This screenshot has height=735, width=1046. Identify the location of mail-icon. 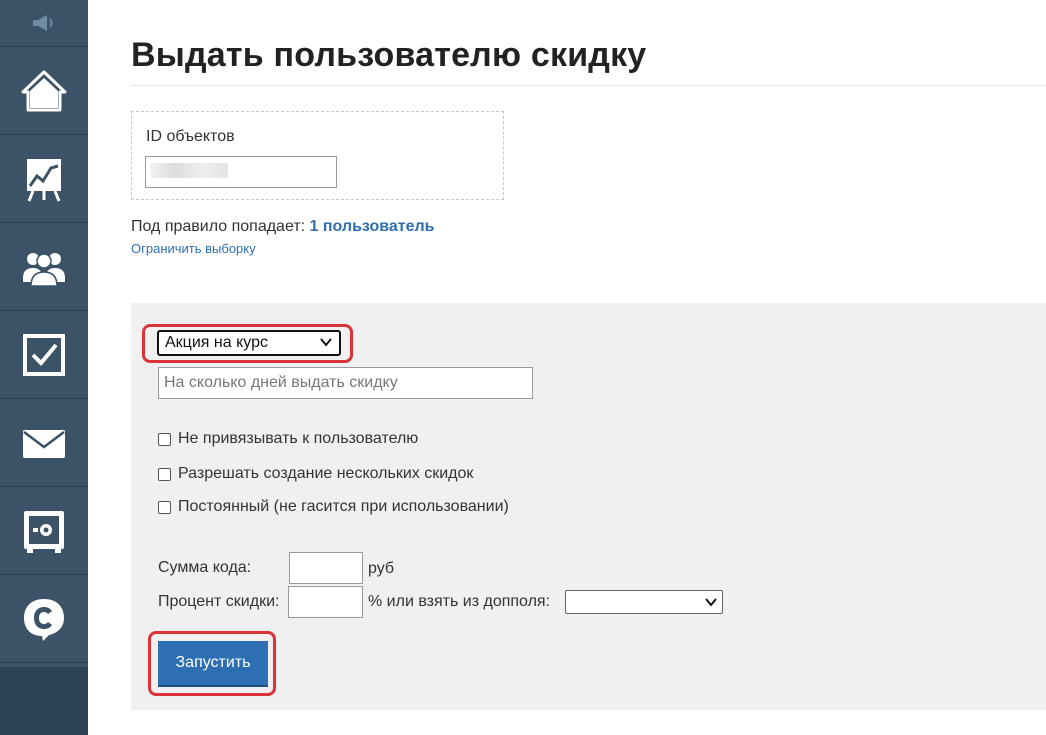
(44, 443).